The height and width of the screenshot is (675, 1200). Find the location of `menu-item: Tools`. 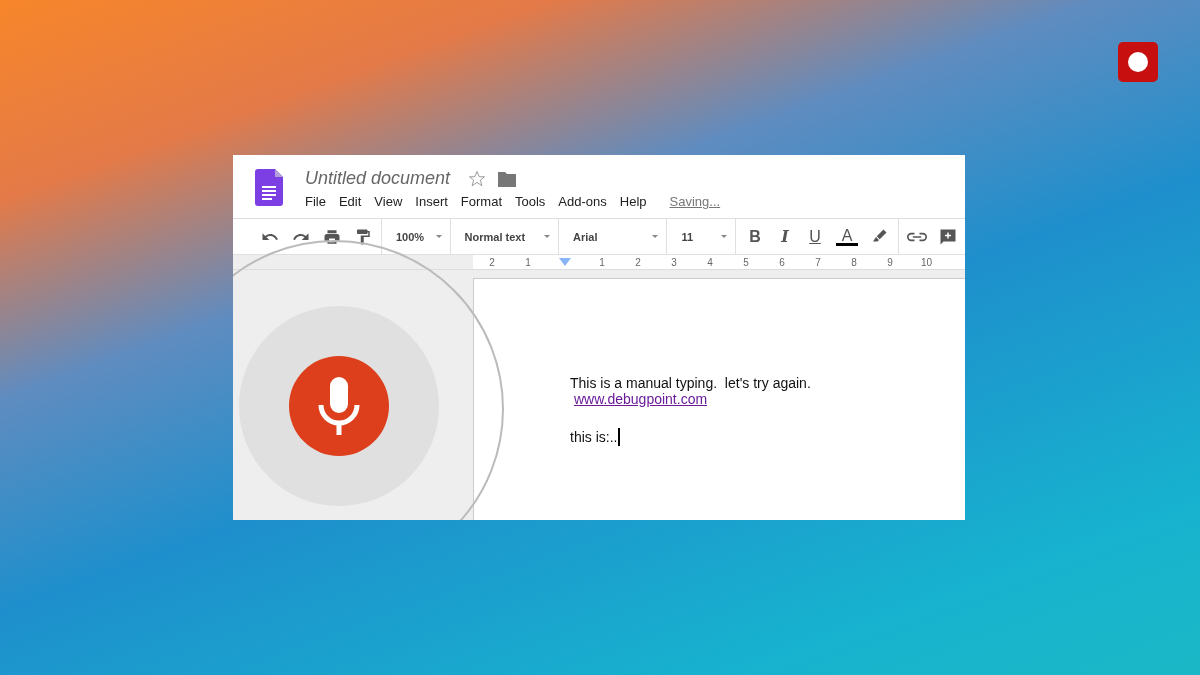

menu-item: Tools is located at coordinates (530, 201).